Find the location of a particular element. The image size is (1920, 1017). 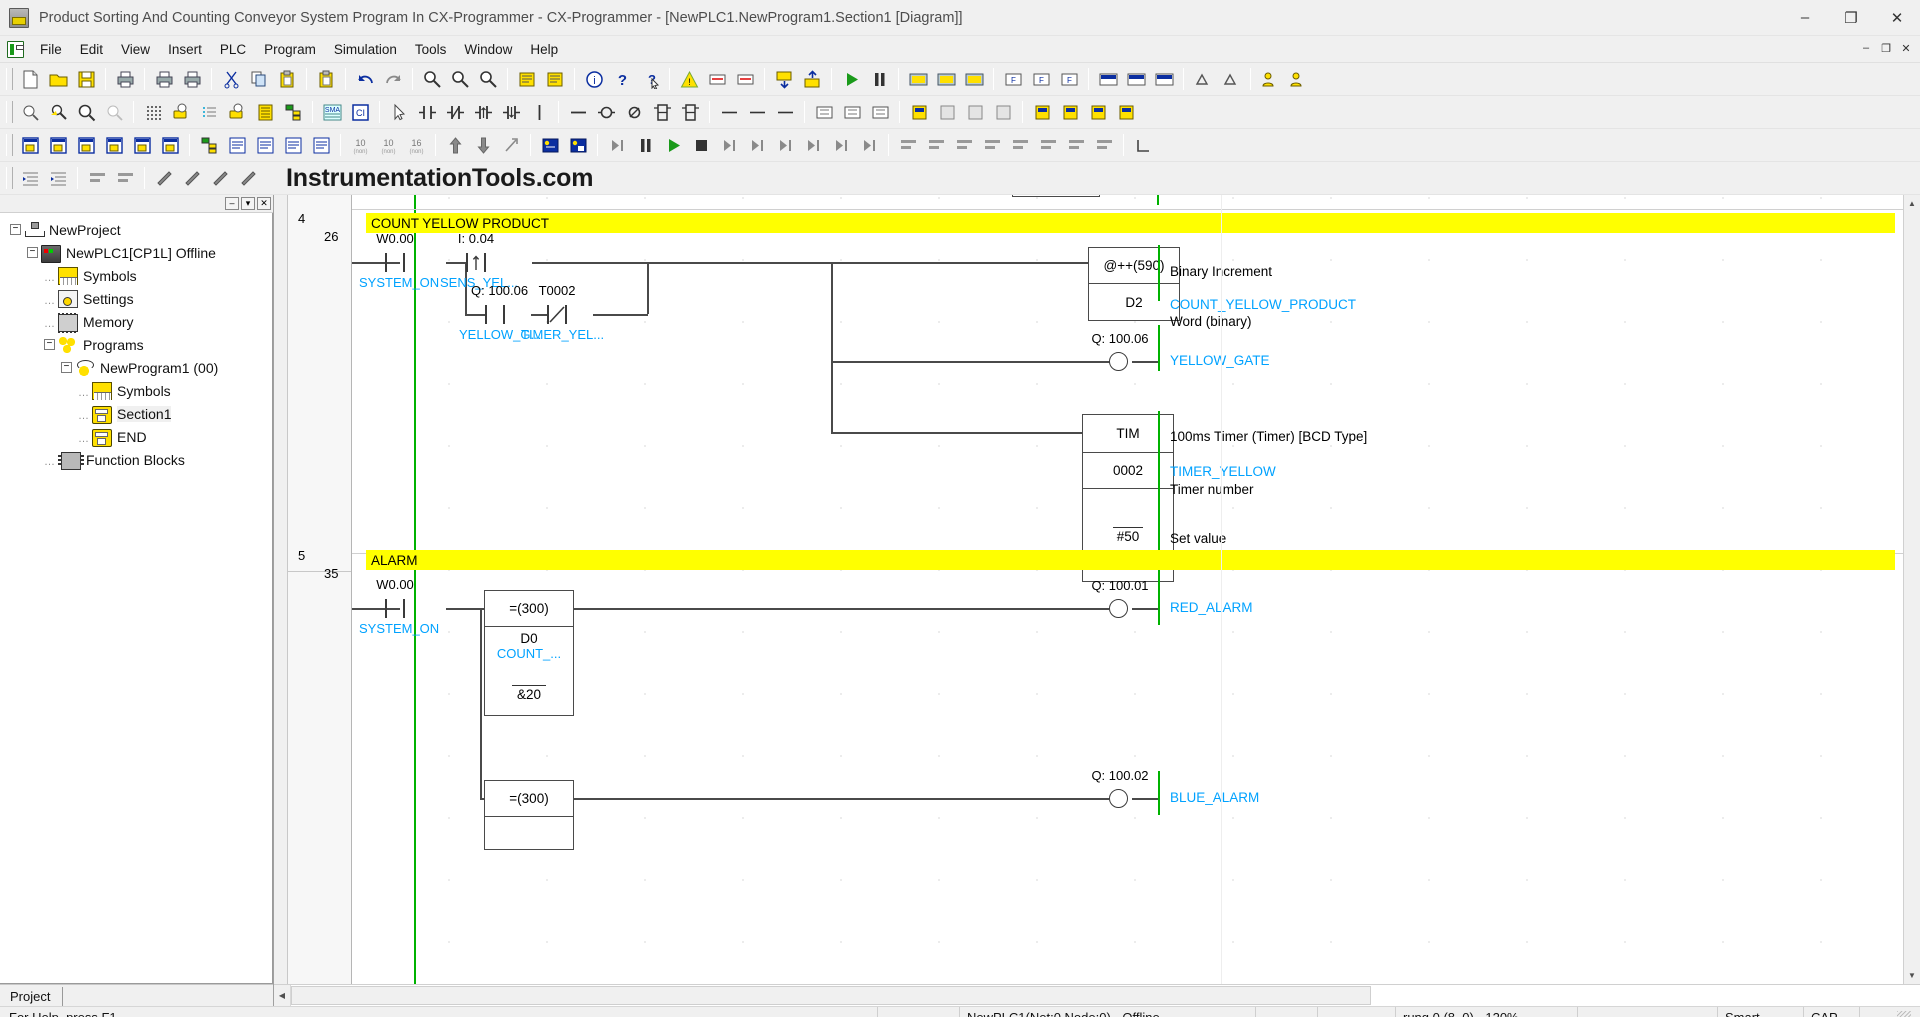

pin4-icon is located at coordinates (248, 178).